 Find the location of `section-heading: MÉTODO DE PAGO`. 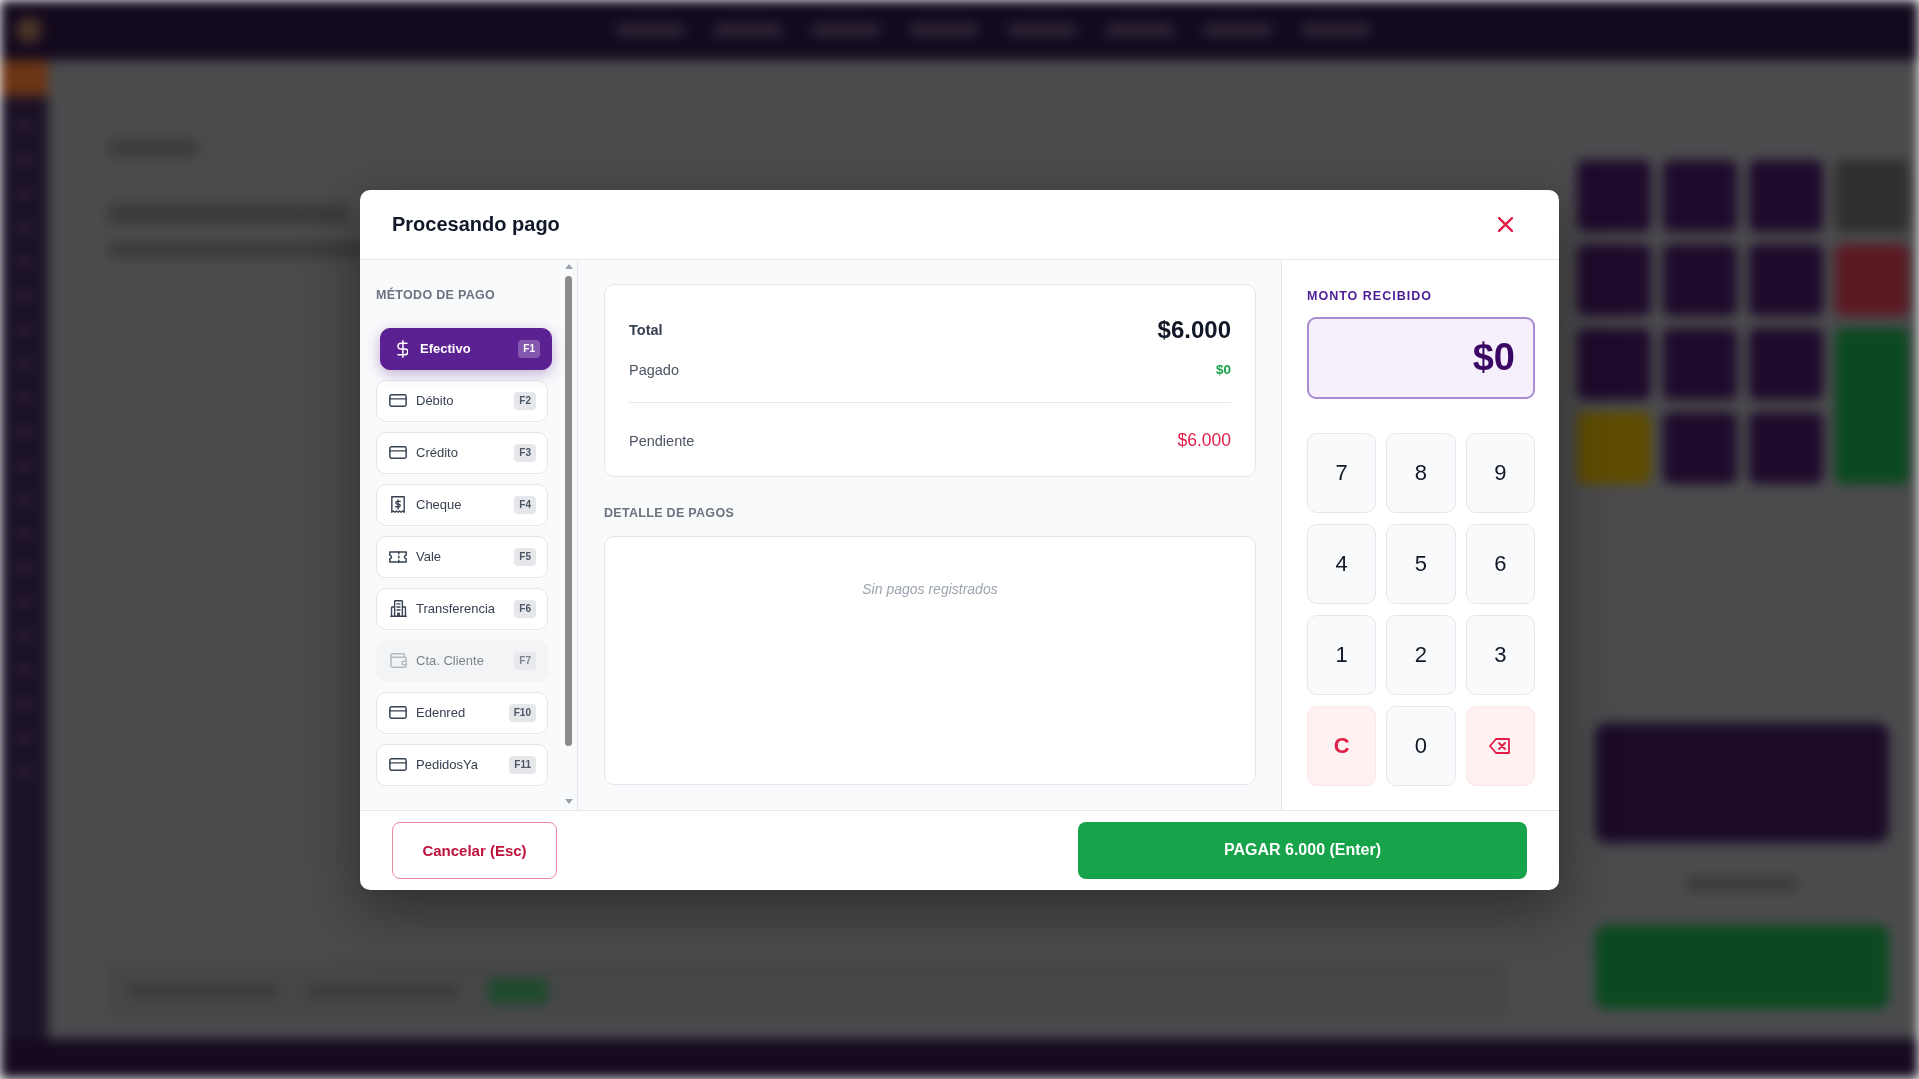

section-heading: MÉTODO DE PAGO is located at coordinates (436, 295).